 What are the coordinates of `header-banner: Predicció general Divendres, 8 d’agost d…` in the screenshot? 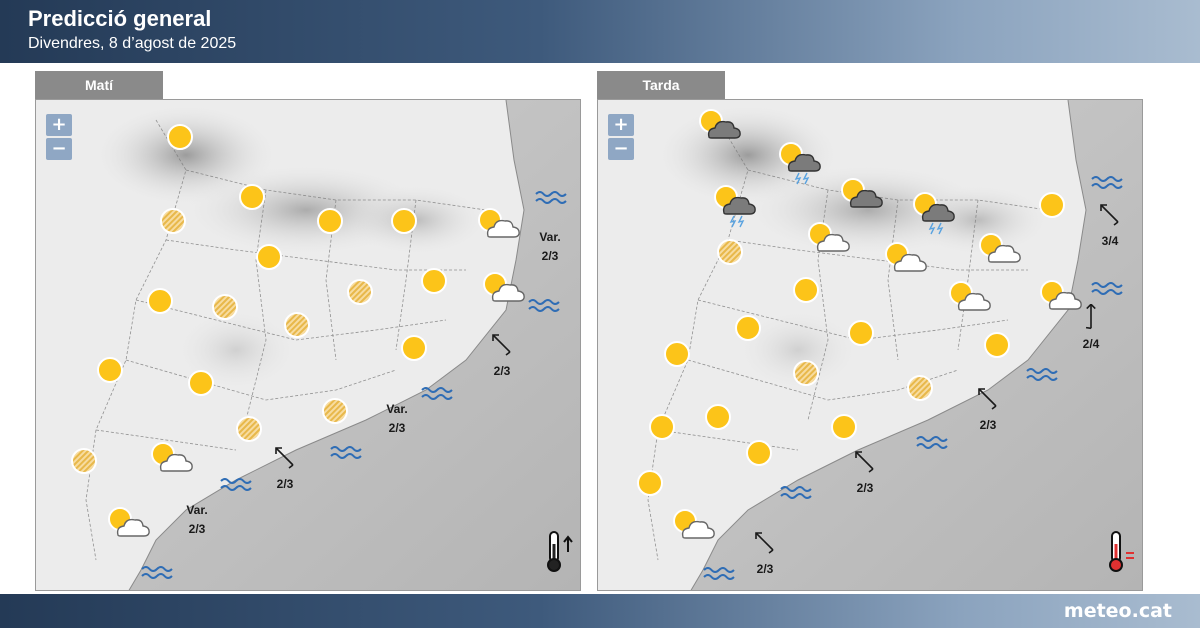 It's located at (600, 31).